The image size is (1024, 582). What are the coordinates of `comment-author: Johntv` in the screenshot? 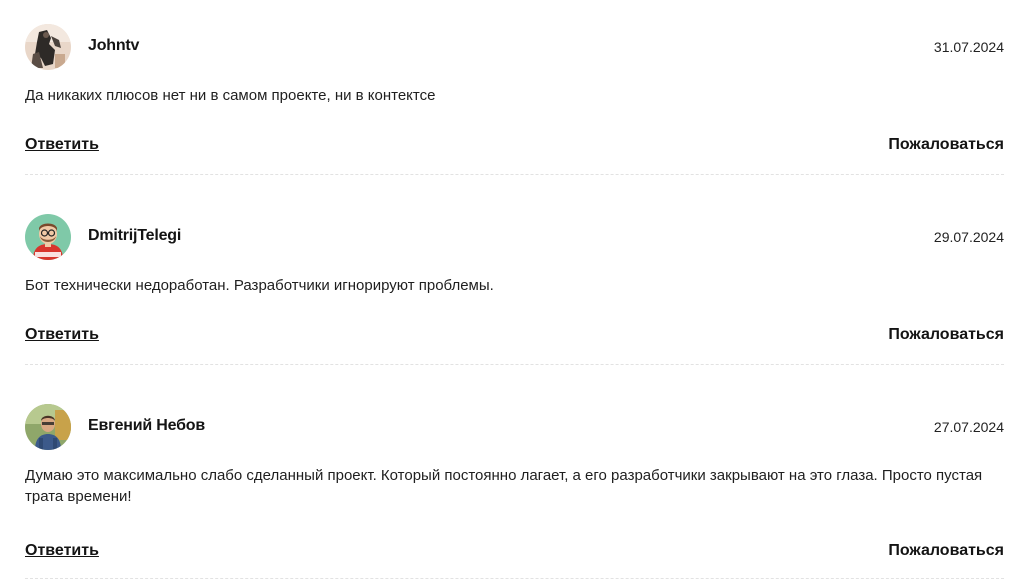 It's located at (114, 45).